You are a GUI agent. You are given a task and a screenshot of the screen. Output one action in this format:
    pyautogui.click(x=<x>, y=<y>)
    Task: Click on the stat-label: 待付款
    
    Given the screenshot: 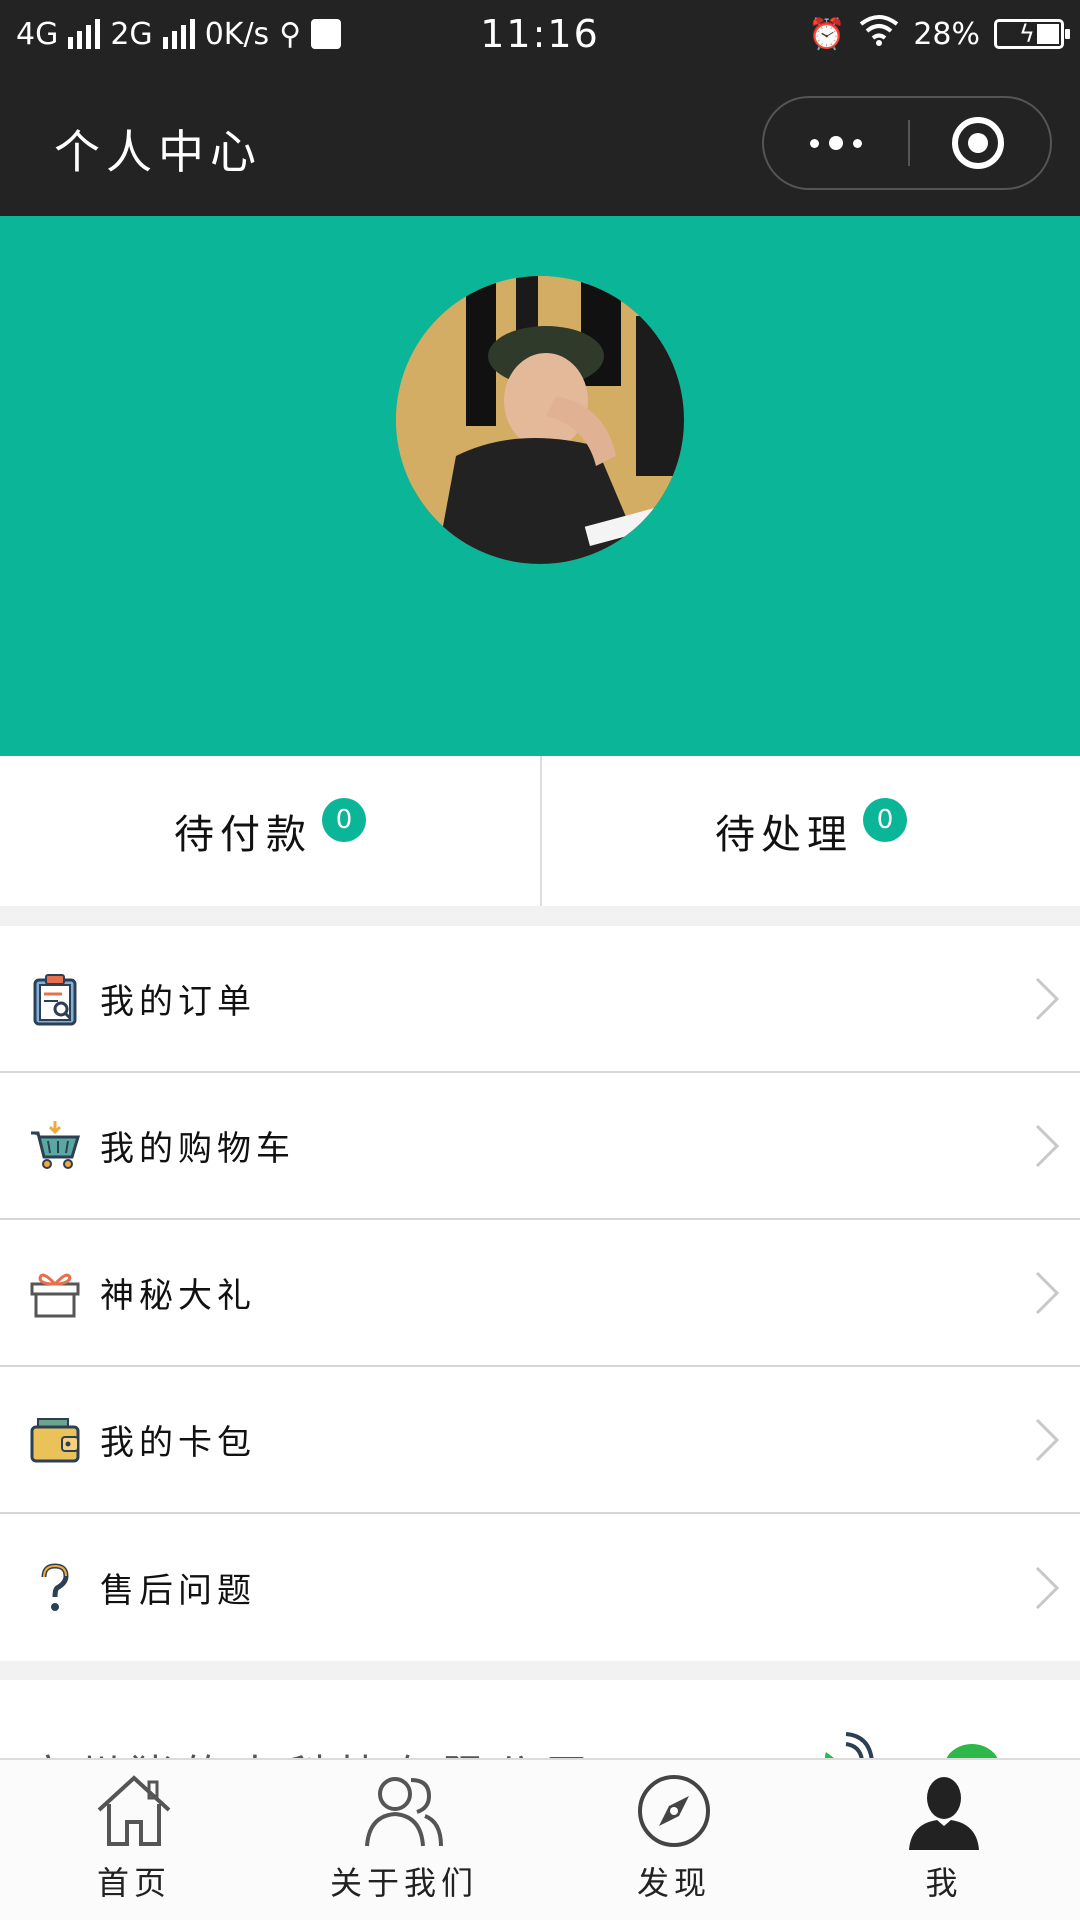 What is the action you would take?
    pyautogui.click(x=243, y=835)
    